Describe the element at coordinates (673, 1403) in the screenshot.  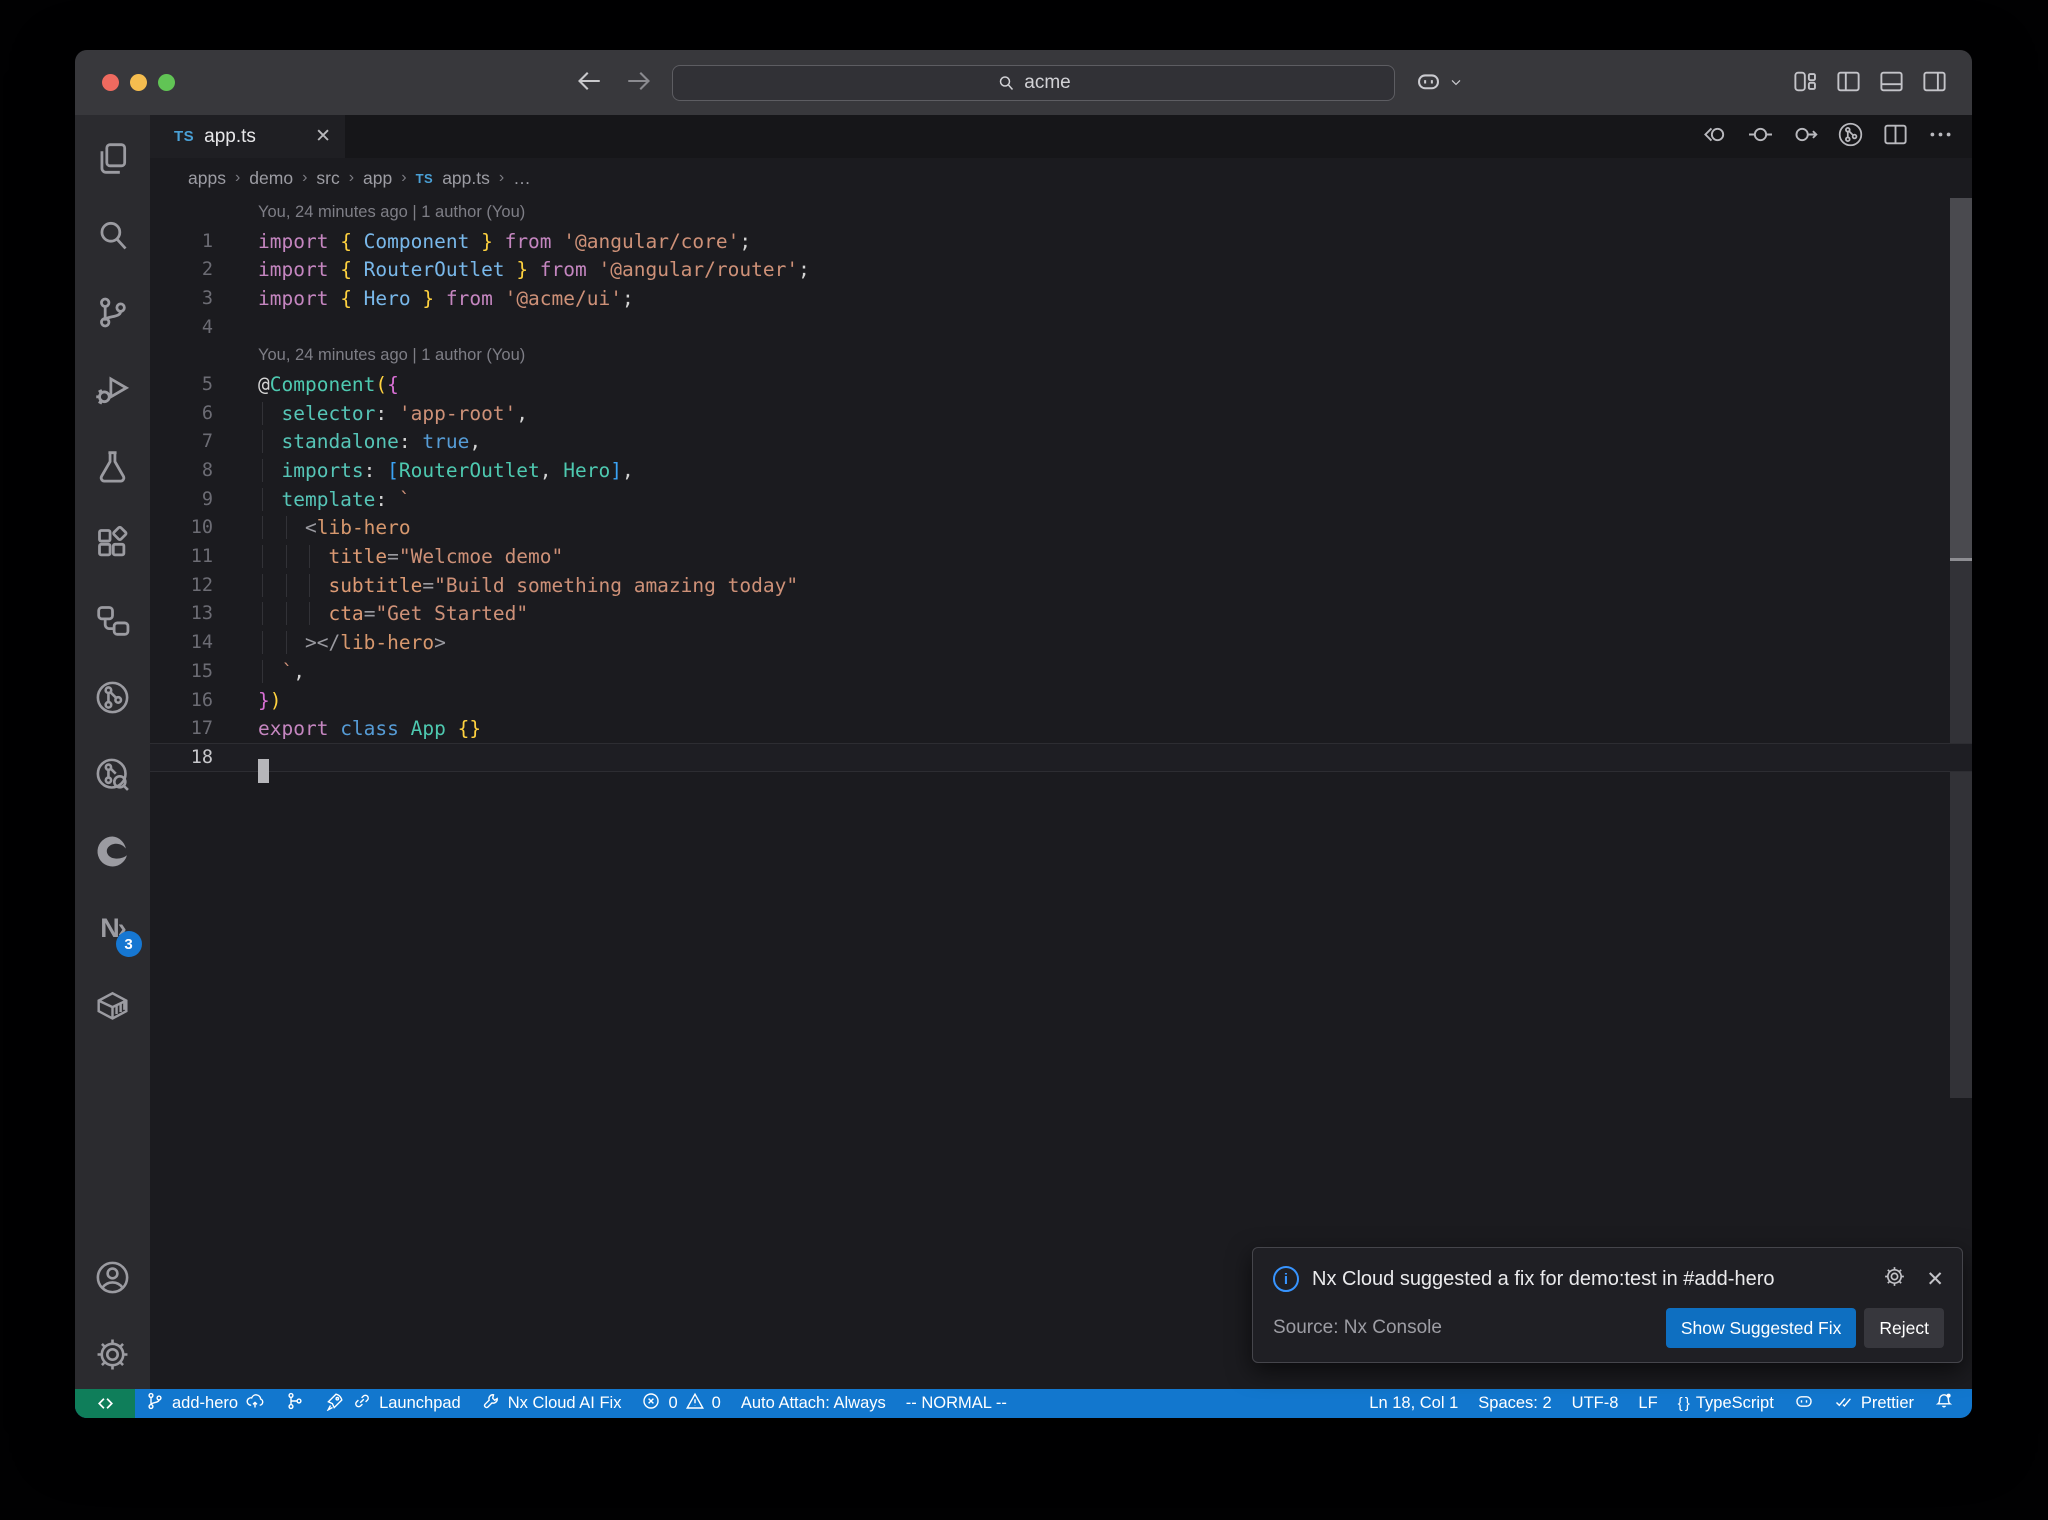
I see `status-label: 0` at that location.